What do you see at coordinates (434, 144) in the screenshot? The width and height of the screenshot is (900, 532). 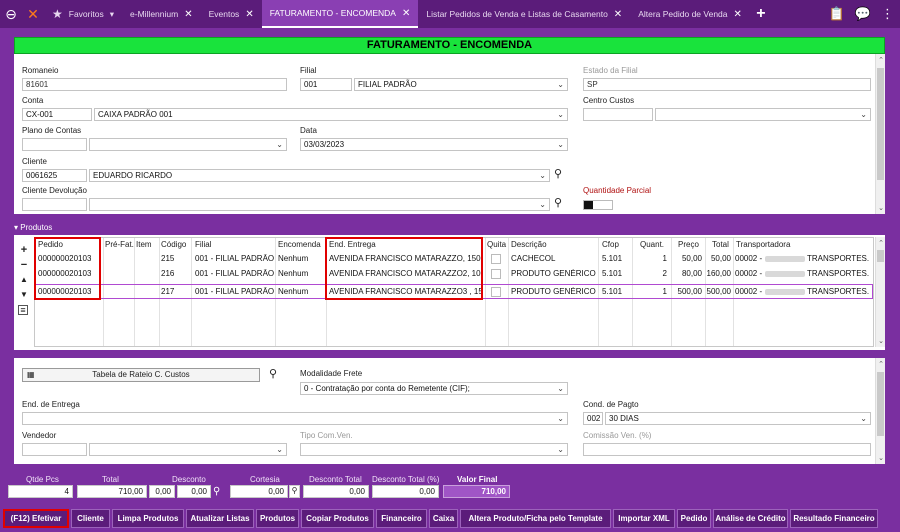 I see `data-picker: 03/03/2023 ⌄` at bounding box center [434, 144].